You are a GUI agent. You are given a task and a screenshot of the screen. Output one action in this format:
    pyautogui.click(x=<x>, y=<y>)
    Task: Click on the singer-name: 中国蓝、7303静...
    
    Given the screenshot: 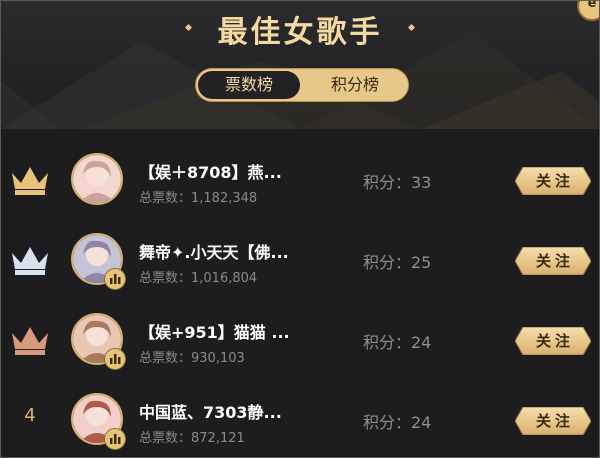 What is the action you would take?
    pyautogui.click(x=210, y=411)
    